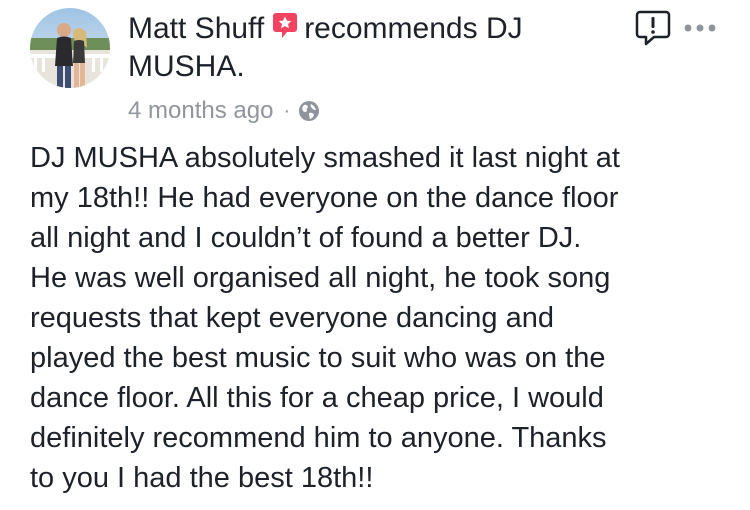  I want to click on review-header: Matt Shuff recommends DJ MUSHA., so click(373, 48).